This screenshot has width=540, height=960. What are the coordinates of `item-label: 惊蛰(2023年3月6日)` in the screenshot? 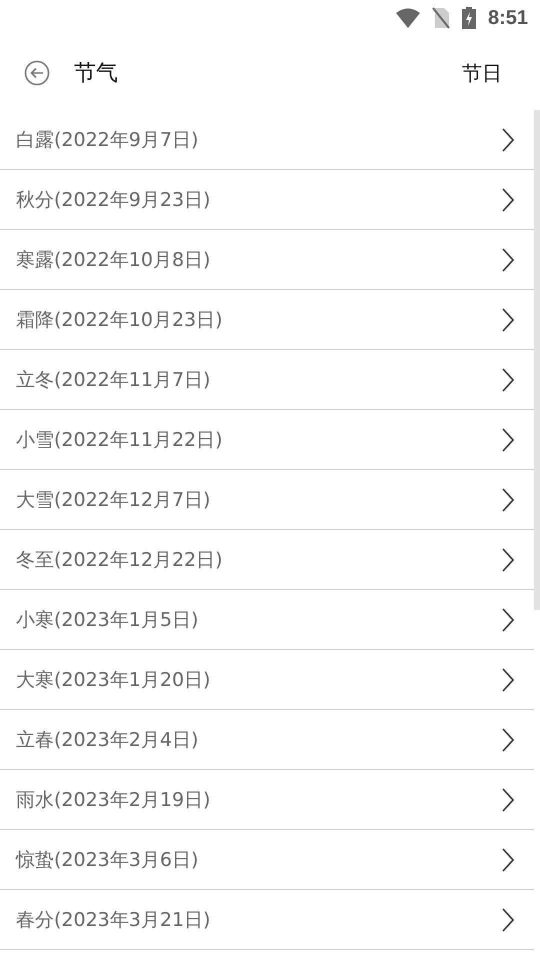 It's located at (107, 860).